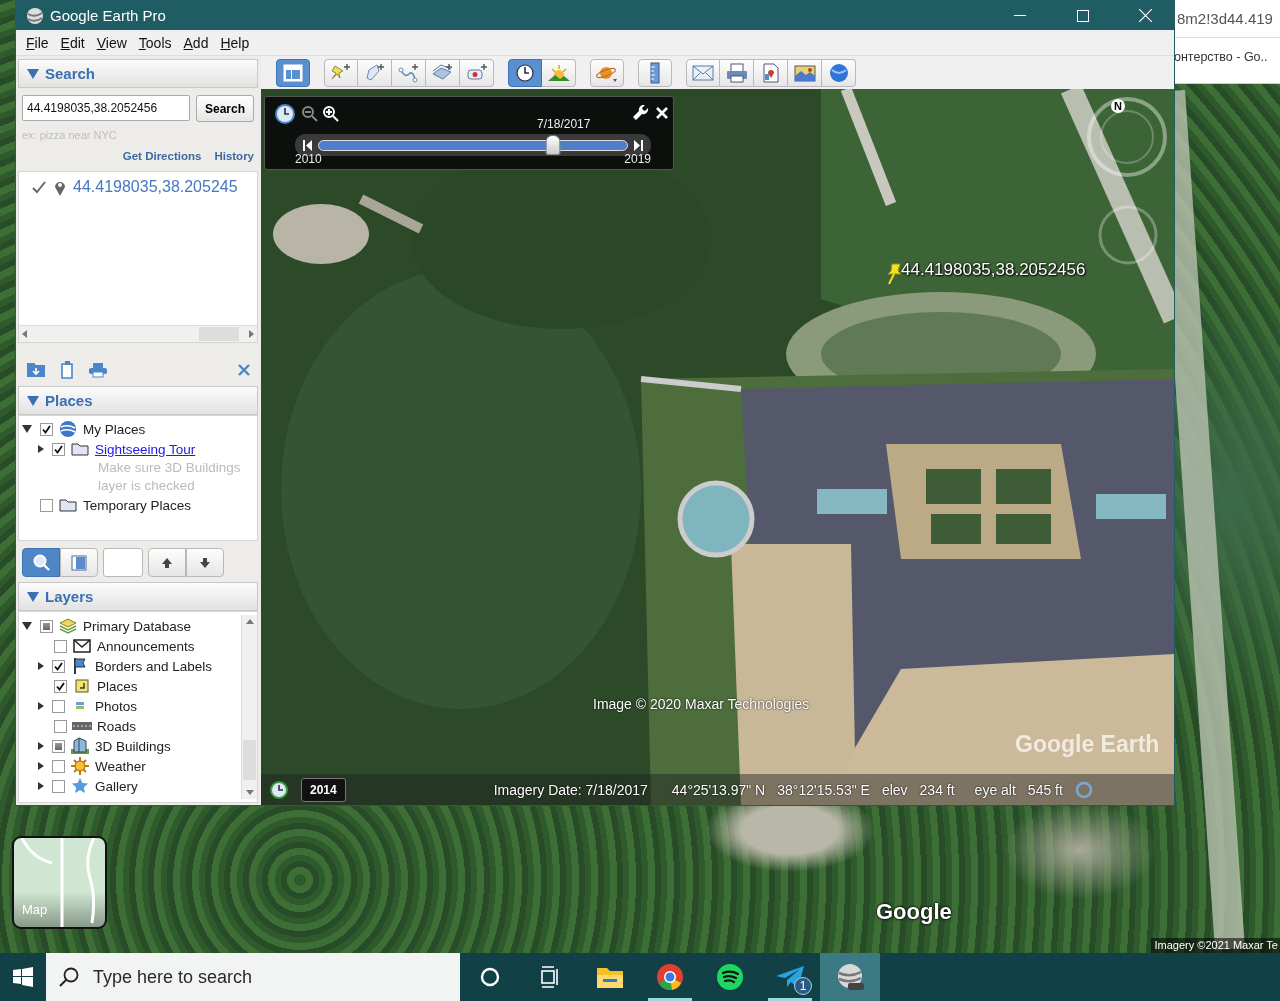  What do you see at coordinates (234, 156) in the screenshot?
I see `panel-link: History` at bounding box center [234, 156].